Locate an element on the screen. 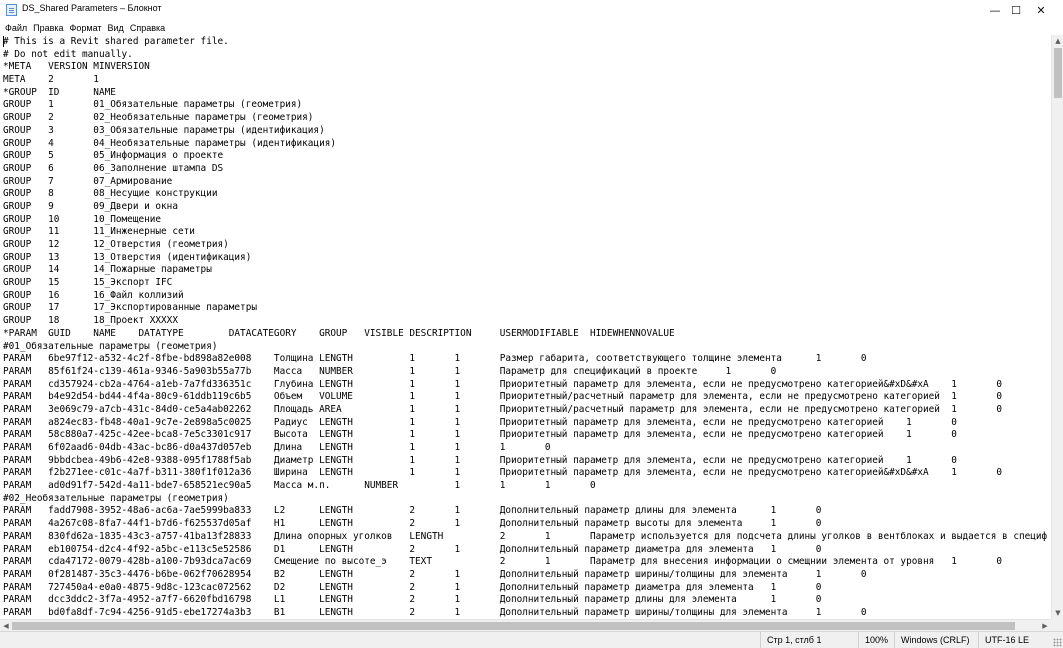 Image resolution: width=1063 pixels, height=648 pixels. text-line: GROUP 17 17_Экспортированные параметры is located at coordinates (130, 308).